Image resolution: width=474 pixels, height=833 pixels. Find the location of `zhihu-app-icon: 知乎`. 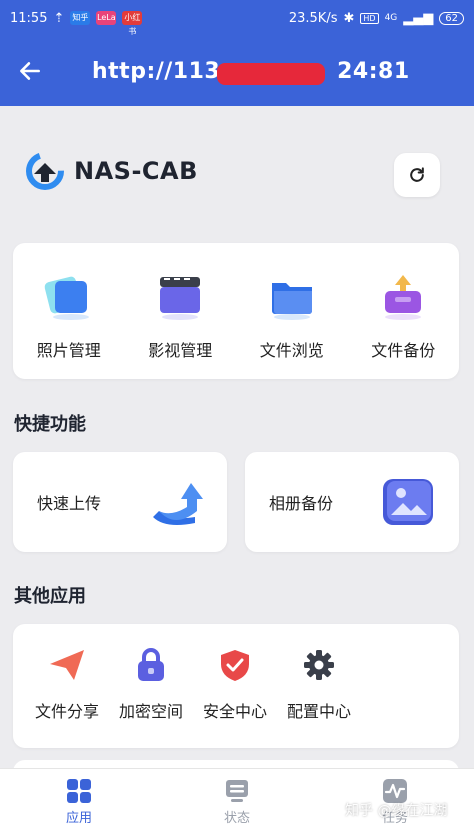

zhihu-app-icon: 知乎 is located at coordinates (80, 18).